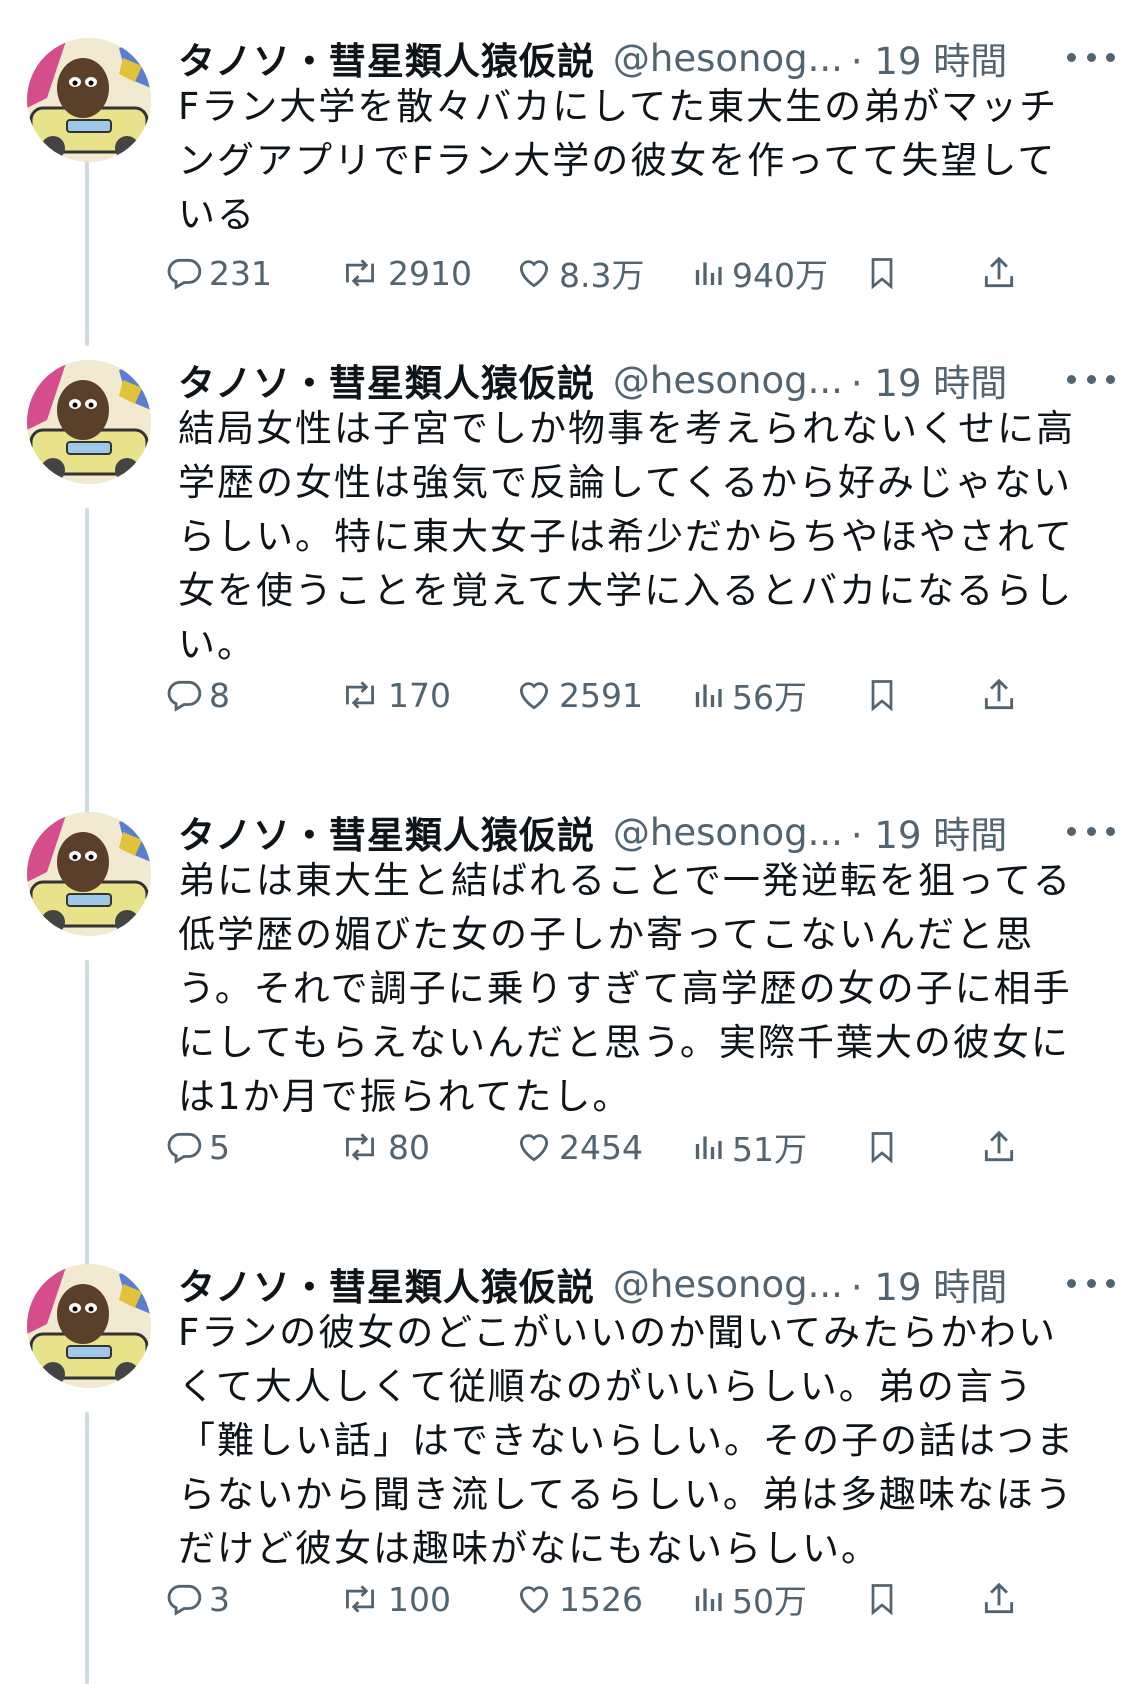  Describe the element at coordinates (384, 1147) in the screenshot. I see `repost-button: 80` at that location.